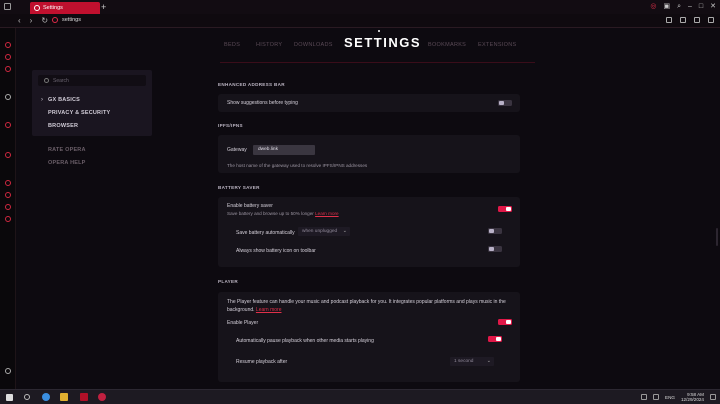 The height and width of the screenshot is (404, 720). Describe the element at coordinates (656, 397) in the screenshot. I see `network-icon` at that location.